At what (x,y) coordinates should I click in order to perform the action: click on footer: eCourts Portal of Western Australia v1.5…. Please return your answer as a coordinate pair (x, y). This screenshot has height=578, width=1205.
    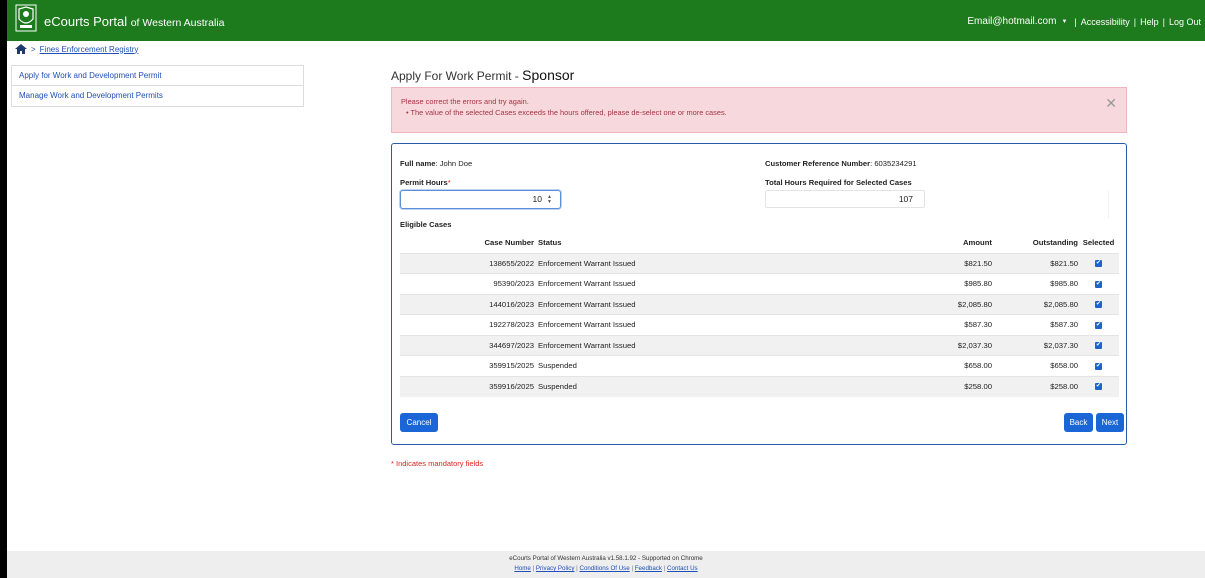
    Looking at the image, I should click on (606, 564).